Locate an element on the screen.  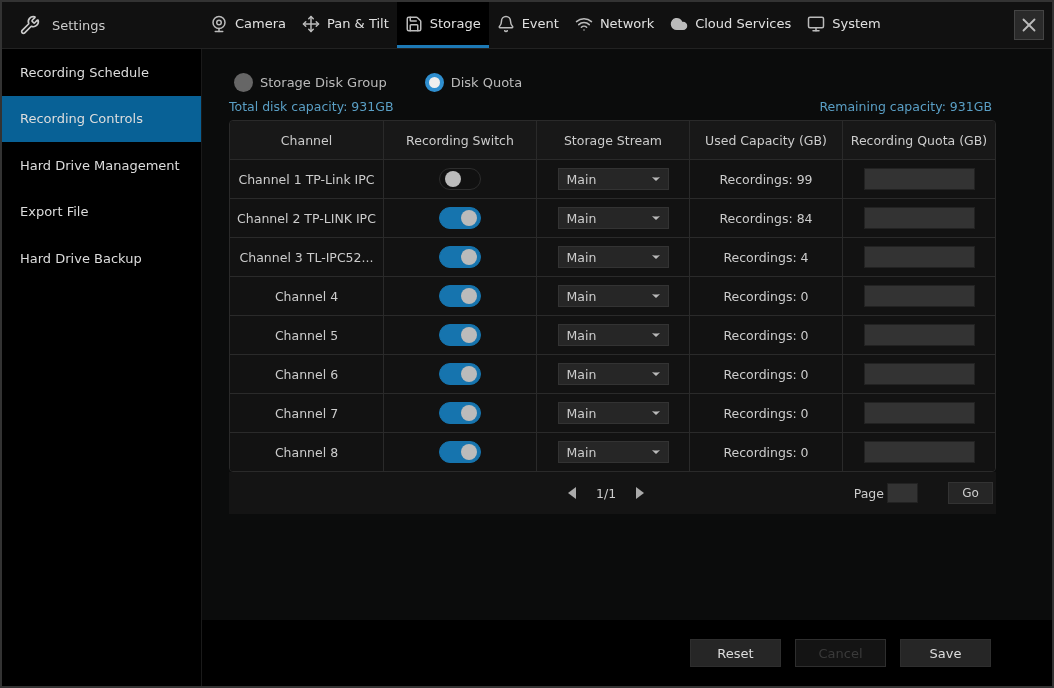
nav-tab: Network is located at coordinates (614, 25).